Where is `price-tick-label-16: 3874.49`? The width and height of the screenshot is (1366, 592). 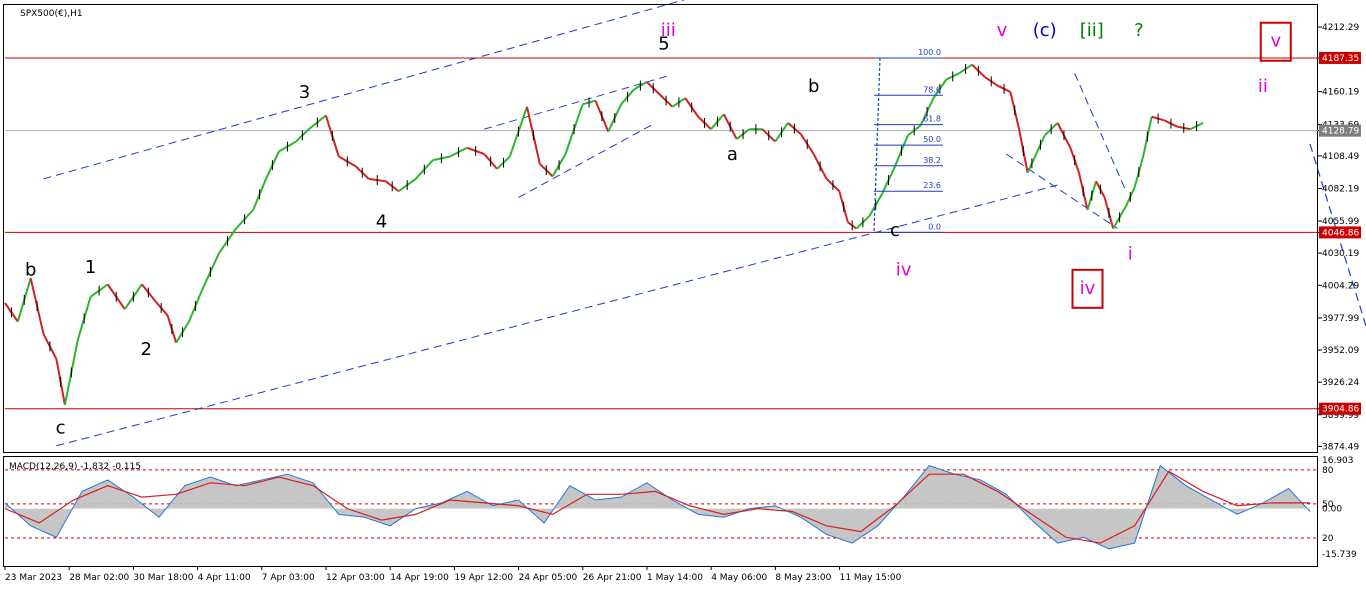 price-tick-label-16: 3874.49 is located at coordinates (1340, 447).